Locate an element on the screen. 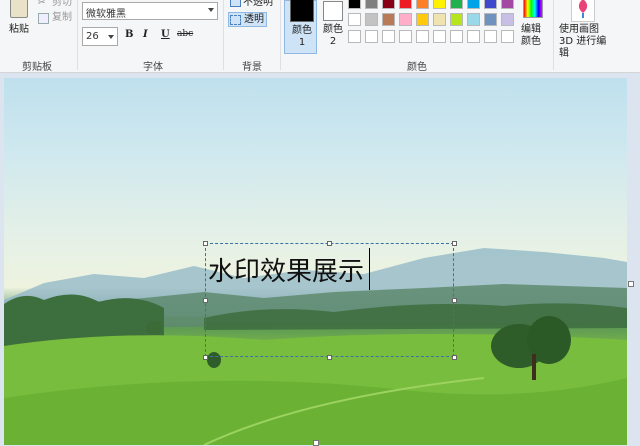  paint3d-icon is located at coordinates (583, 11).